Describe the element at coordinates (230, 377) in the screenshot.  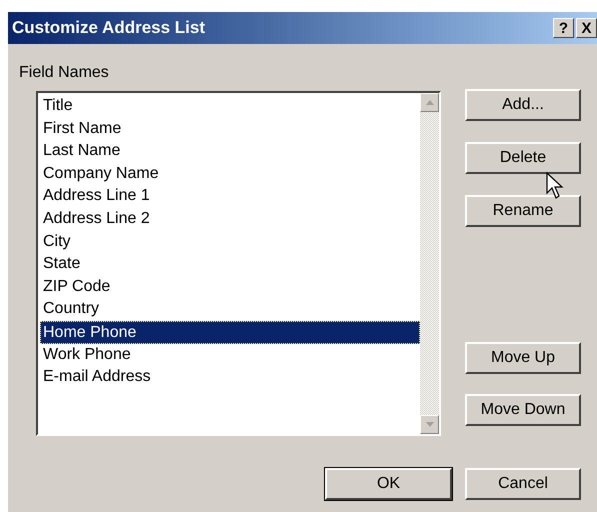
I see `list-item: E-mail Address` at that location.